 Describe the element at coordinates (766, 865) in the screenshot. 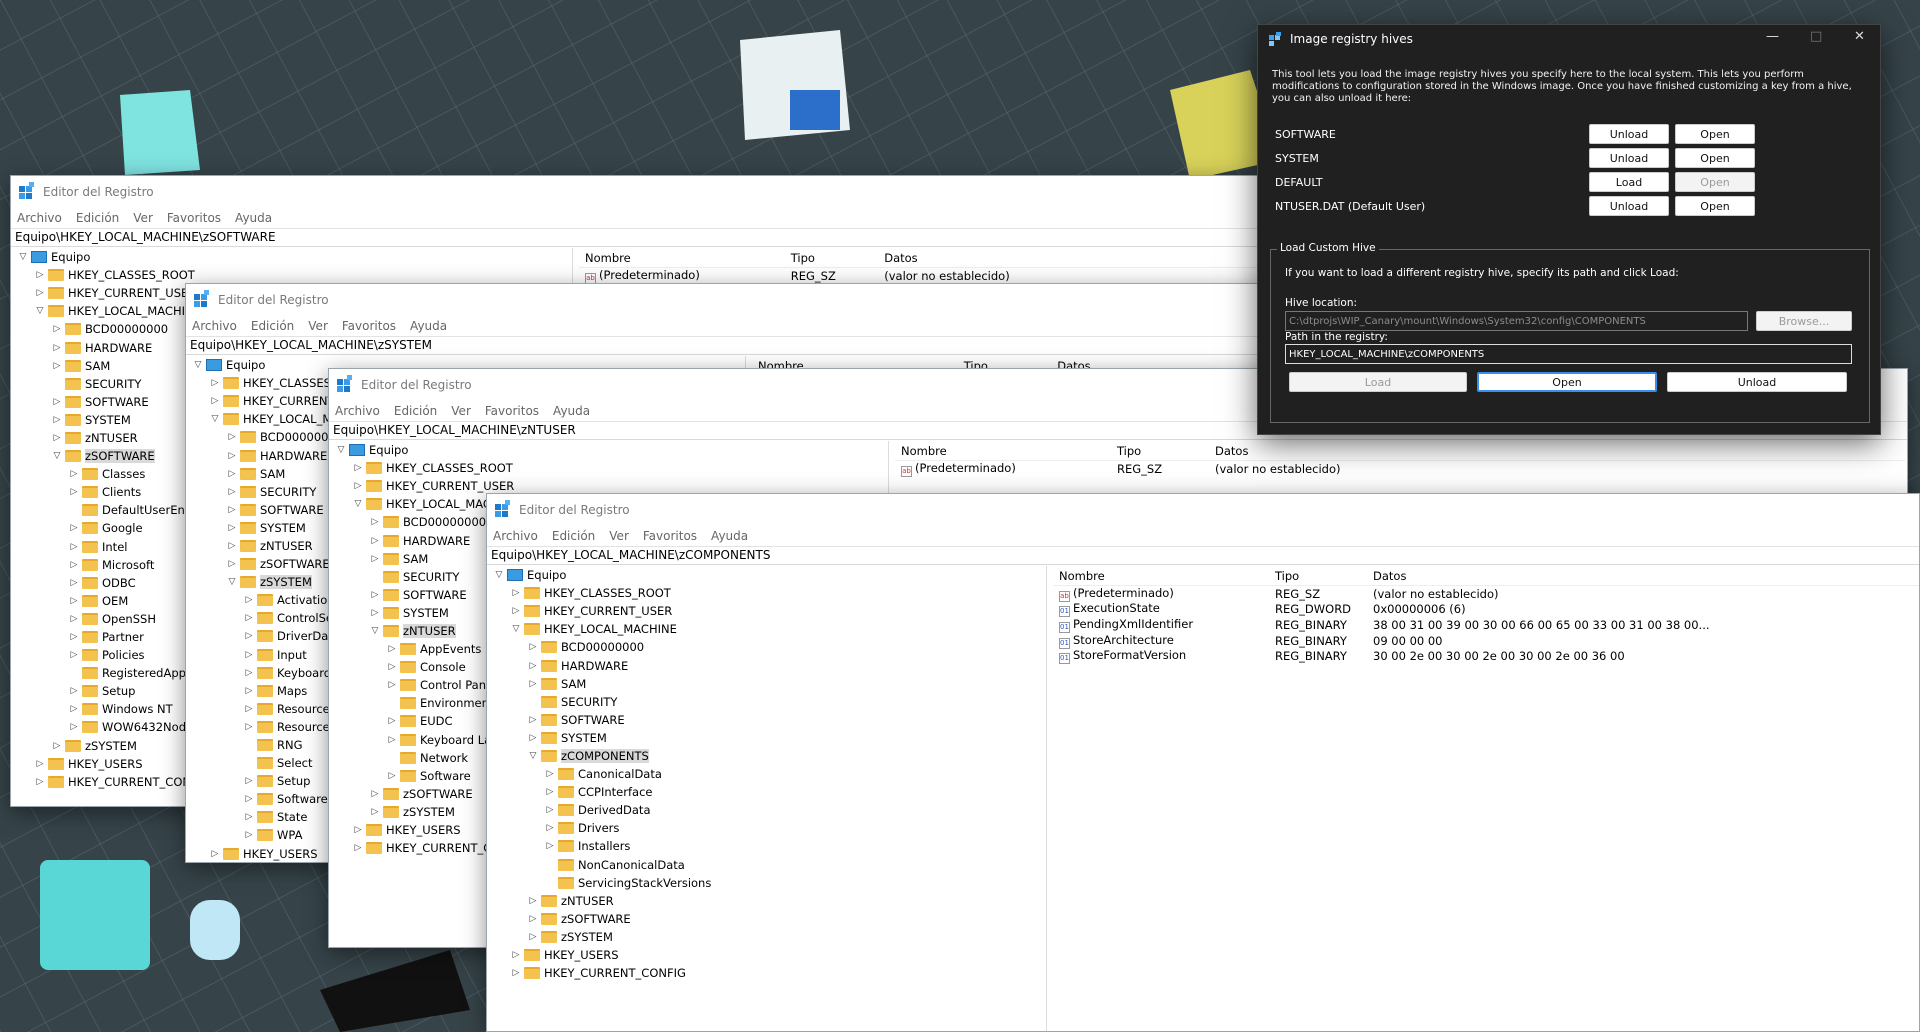

I see `tree-node: NonCanonicalData` at that location.